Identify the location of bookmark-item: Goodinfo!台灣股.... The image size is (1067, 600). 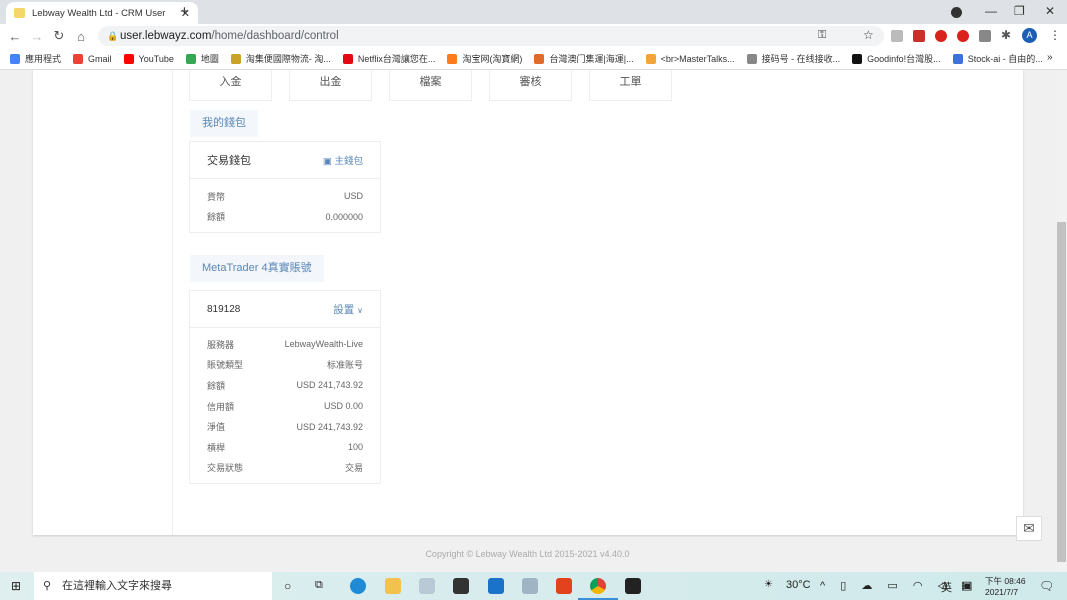
(896, 58).